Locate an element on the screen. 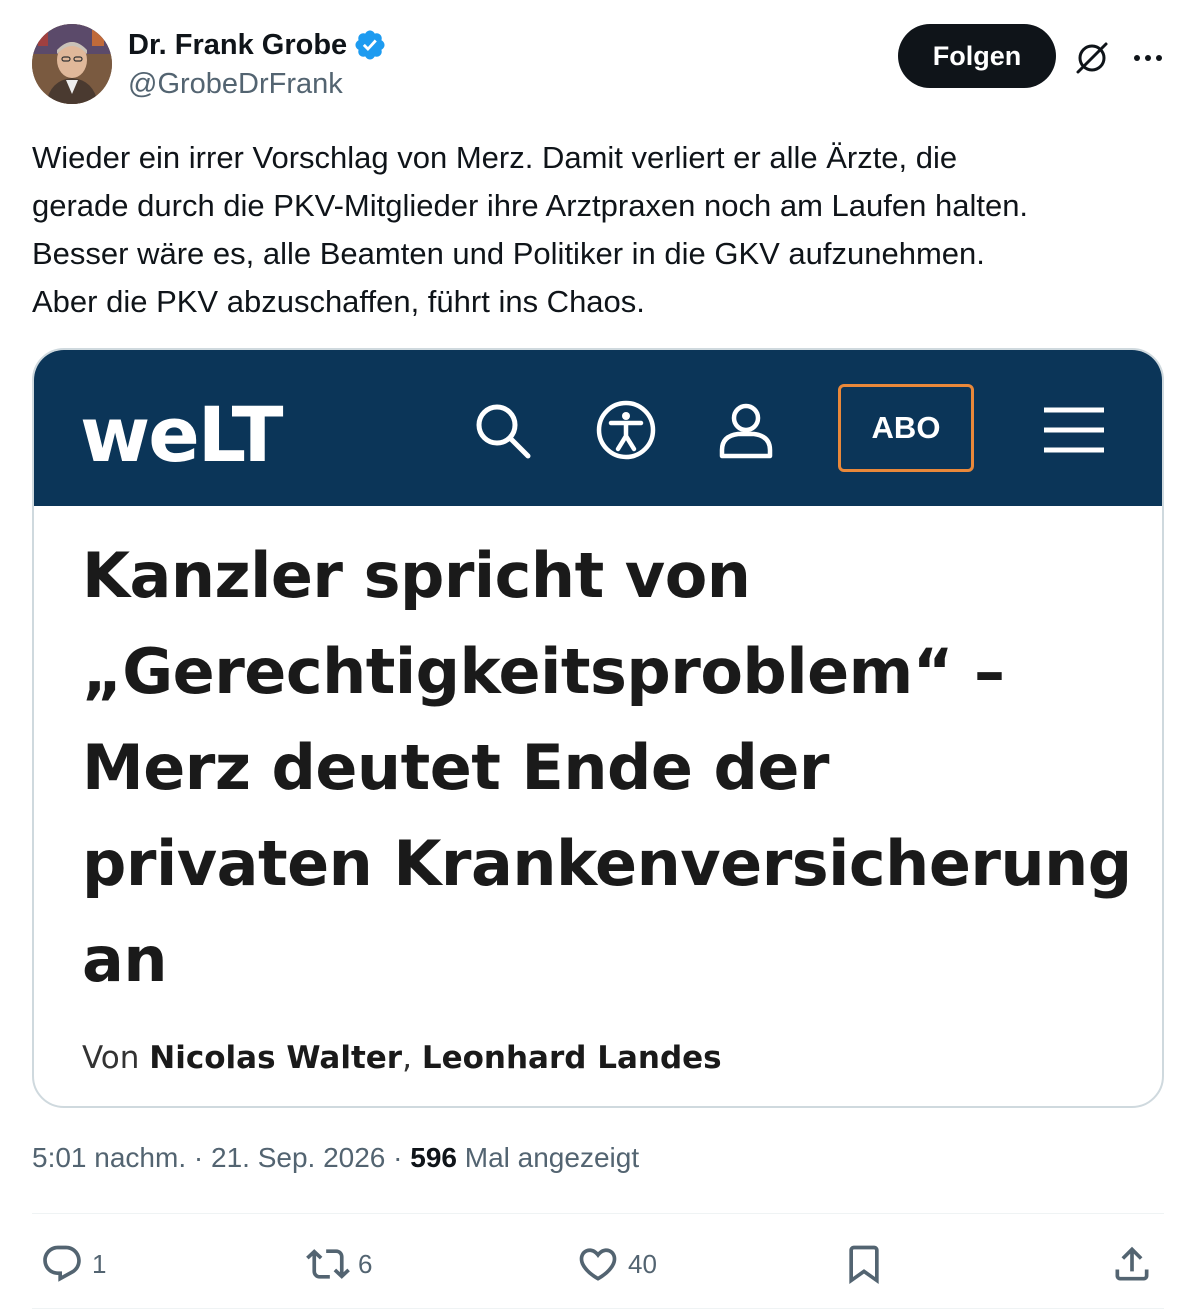  user-icon is located at coordinates (746, 431).